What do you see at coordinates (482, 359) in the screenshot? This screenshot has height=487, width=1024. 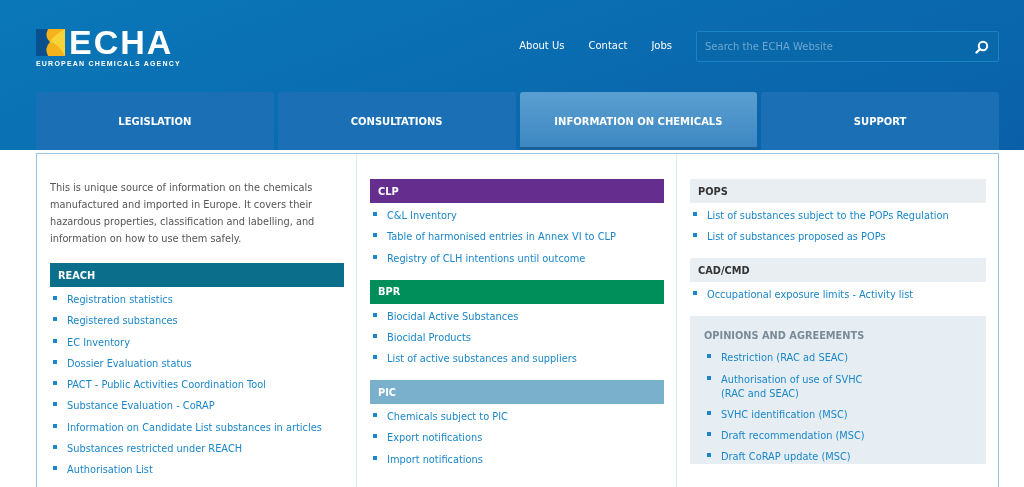 I see `menu-link: List of active substances and suppliers` at bounding box center [482, 359].